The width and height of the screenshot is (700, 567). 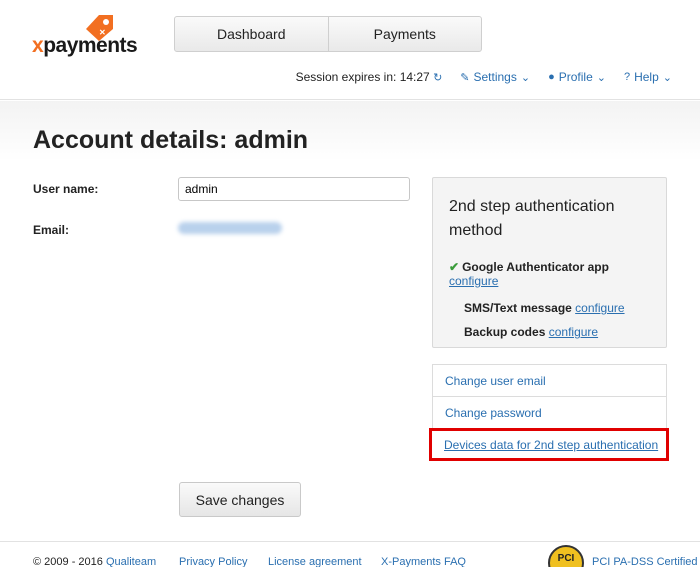 I want to click on main-nav: Dashboard Payments, so click(x=328, y=34).